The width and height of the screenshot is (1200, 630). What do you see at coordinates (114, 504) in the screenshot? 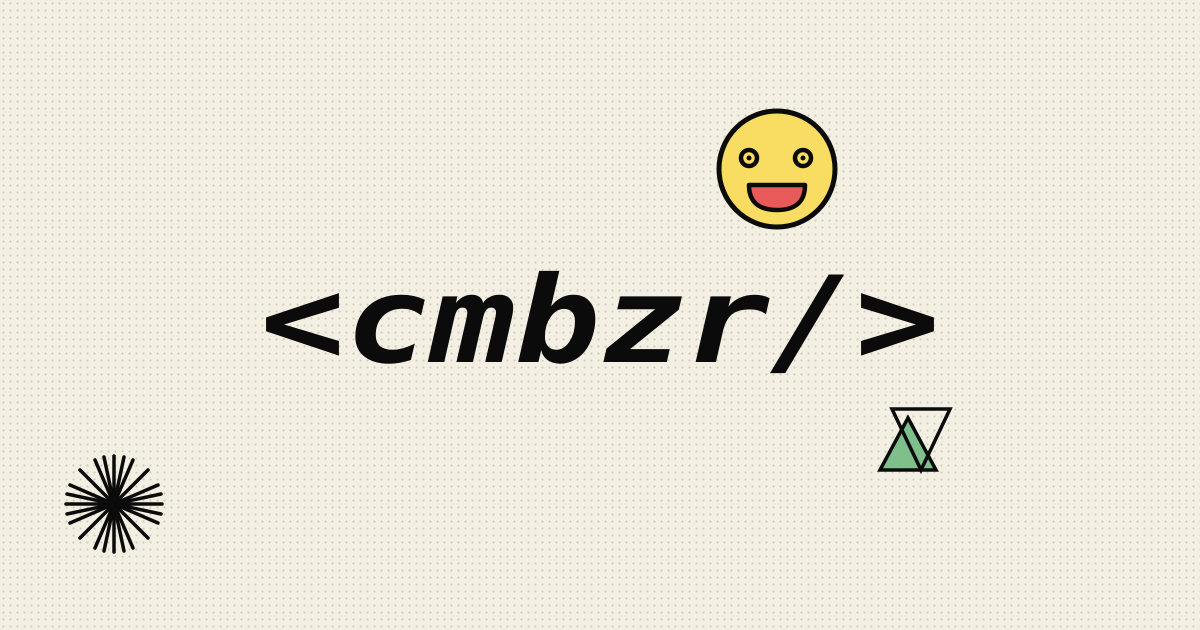
I see `starburst-icon` at bounding box center [114, 504].